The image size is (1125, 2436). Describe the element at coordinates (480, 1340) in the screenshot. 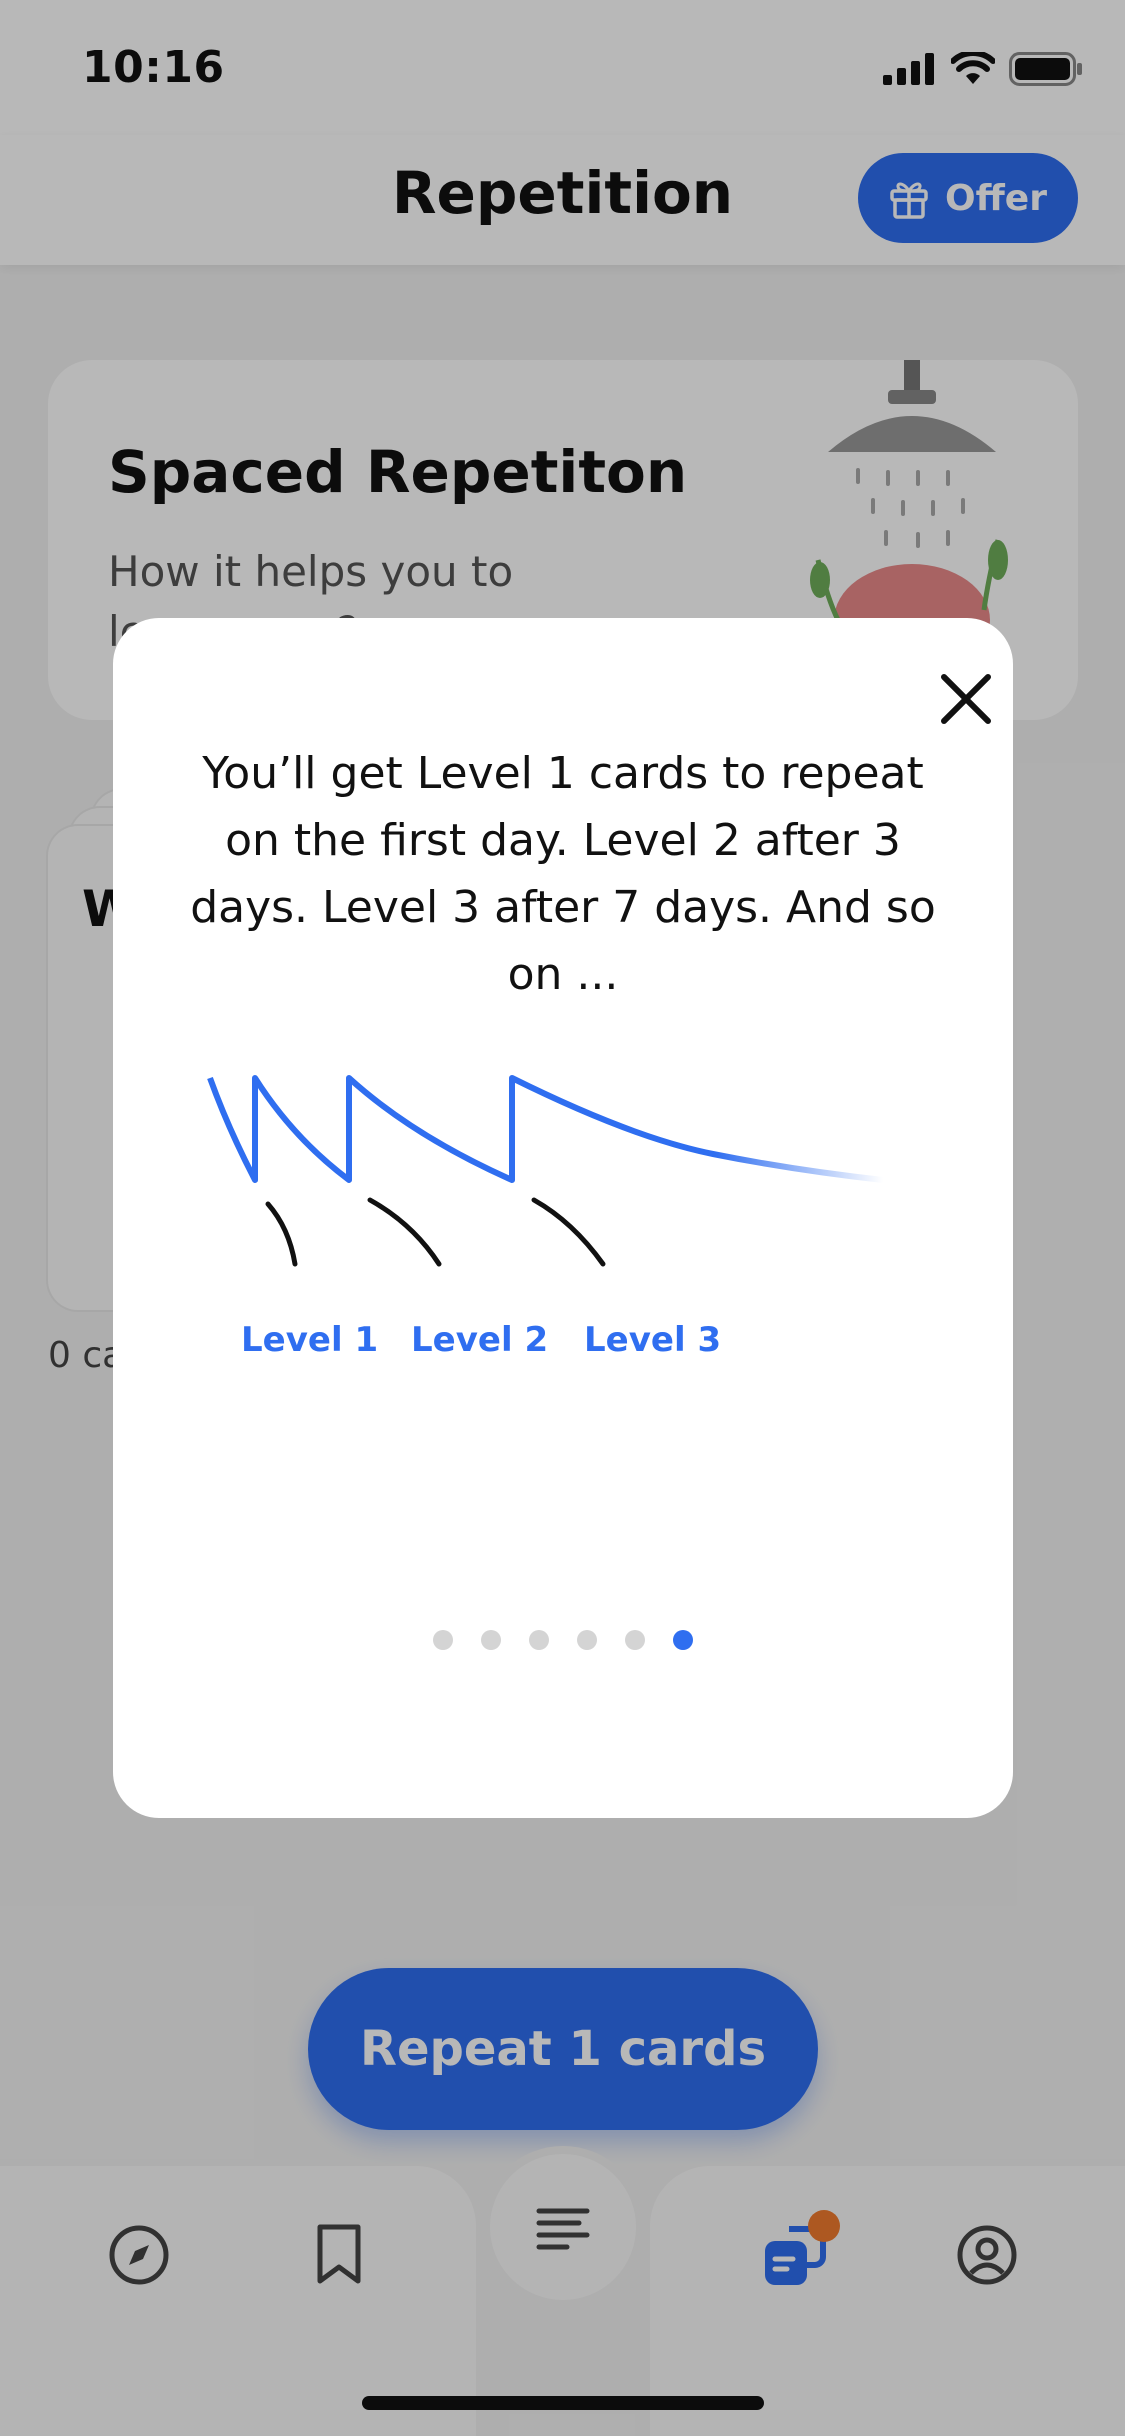

I see `level-2-label: Level 2` at that location.